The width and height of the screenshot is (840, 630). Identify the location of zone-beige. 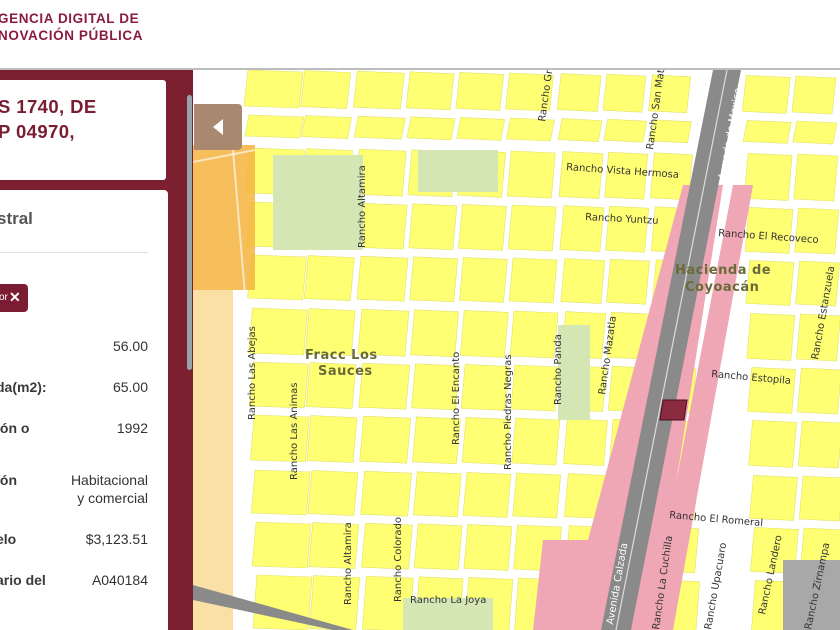
(213, 460).